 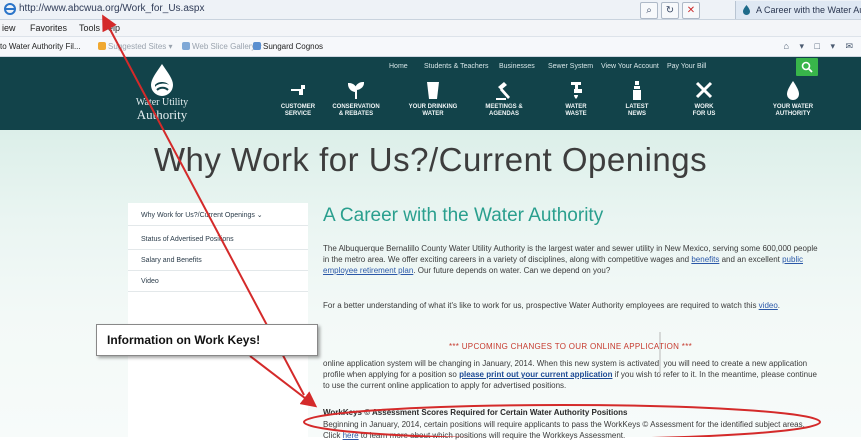 What do you see at coordinates (649, 10) in the screenshot?
I see `search-dropdown-icon: ⌕` at bounding box center [649, 10].